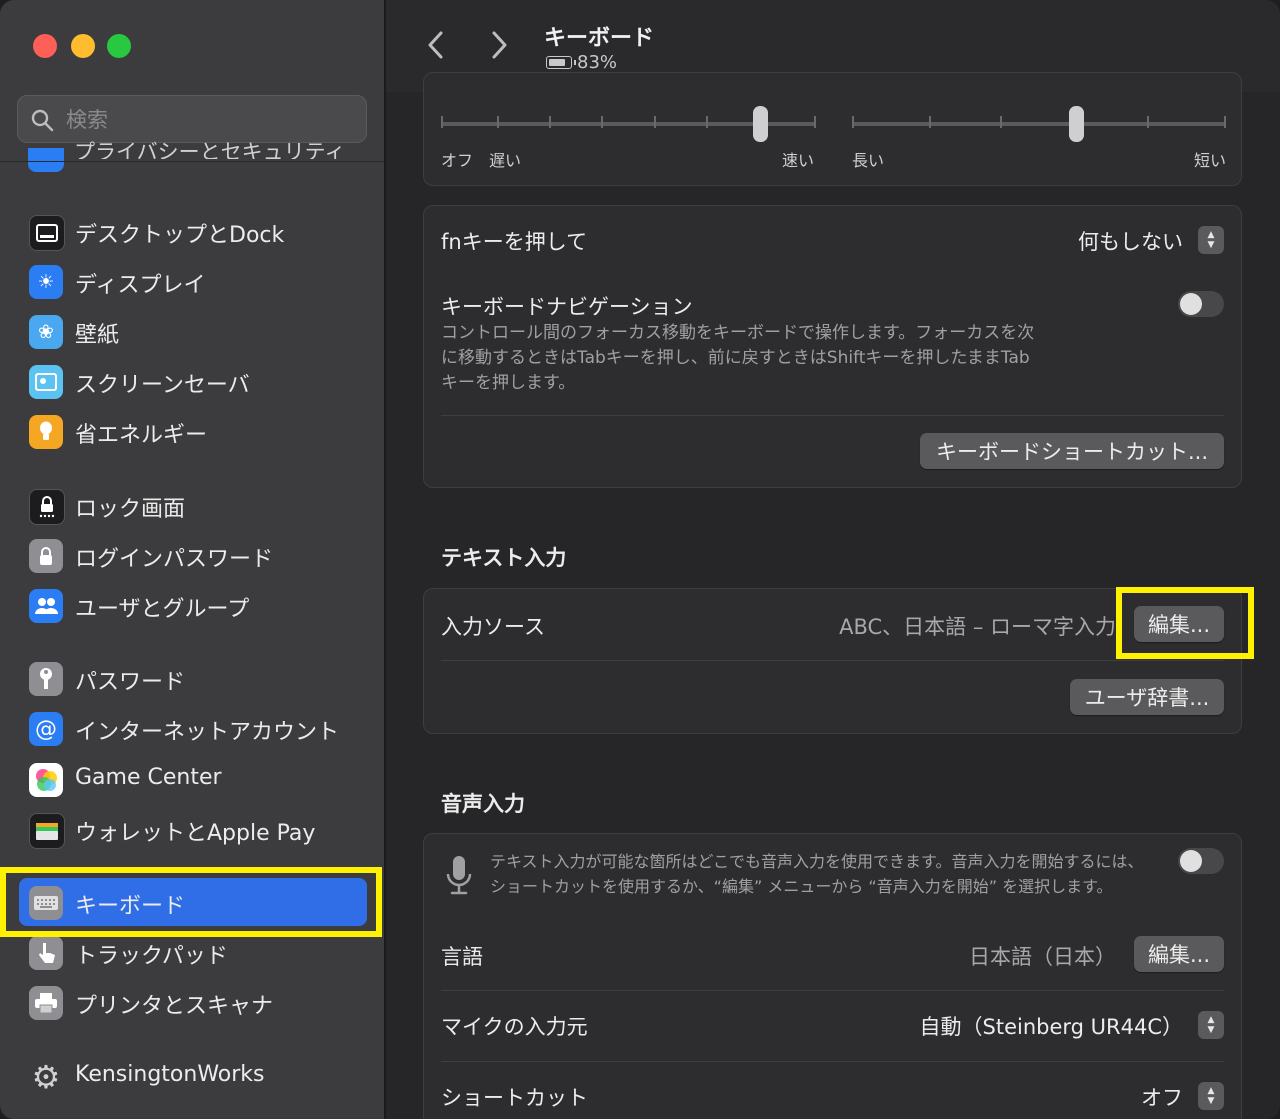  Describe the element at coordinates (760, 124) in the screenshot. I see `key-repeat-knob` at that location.